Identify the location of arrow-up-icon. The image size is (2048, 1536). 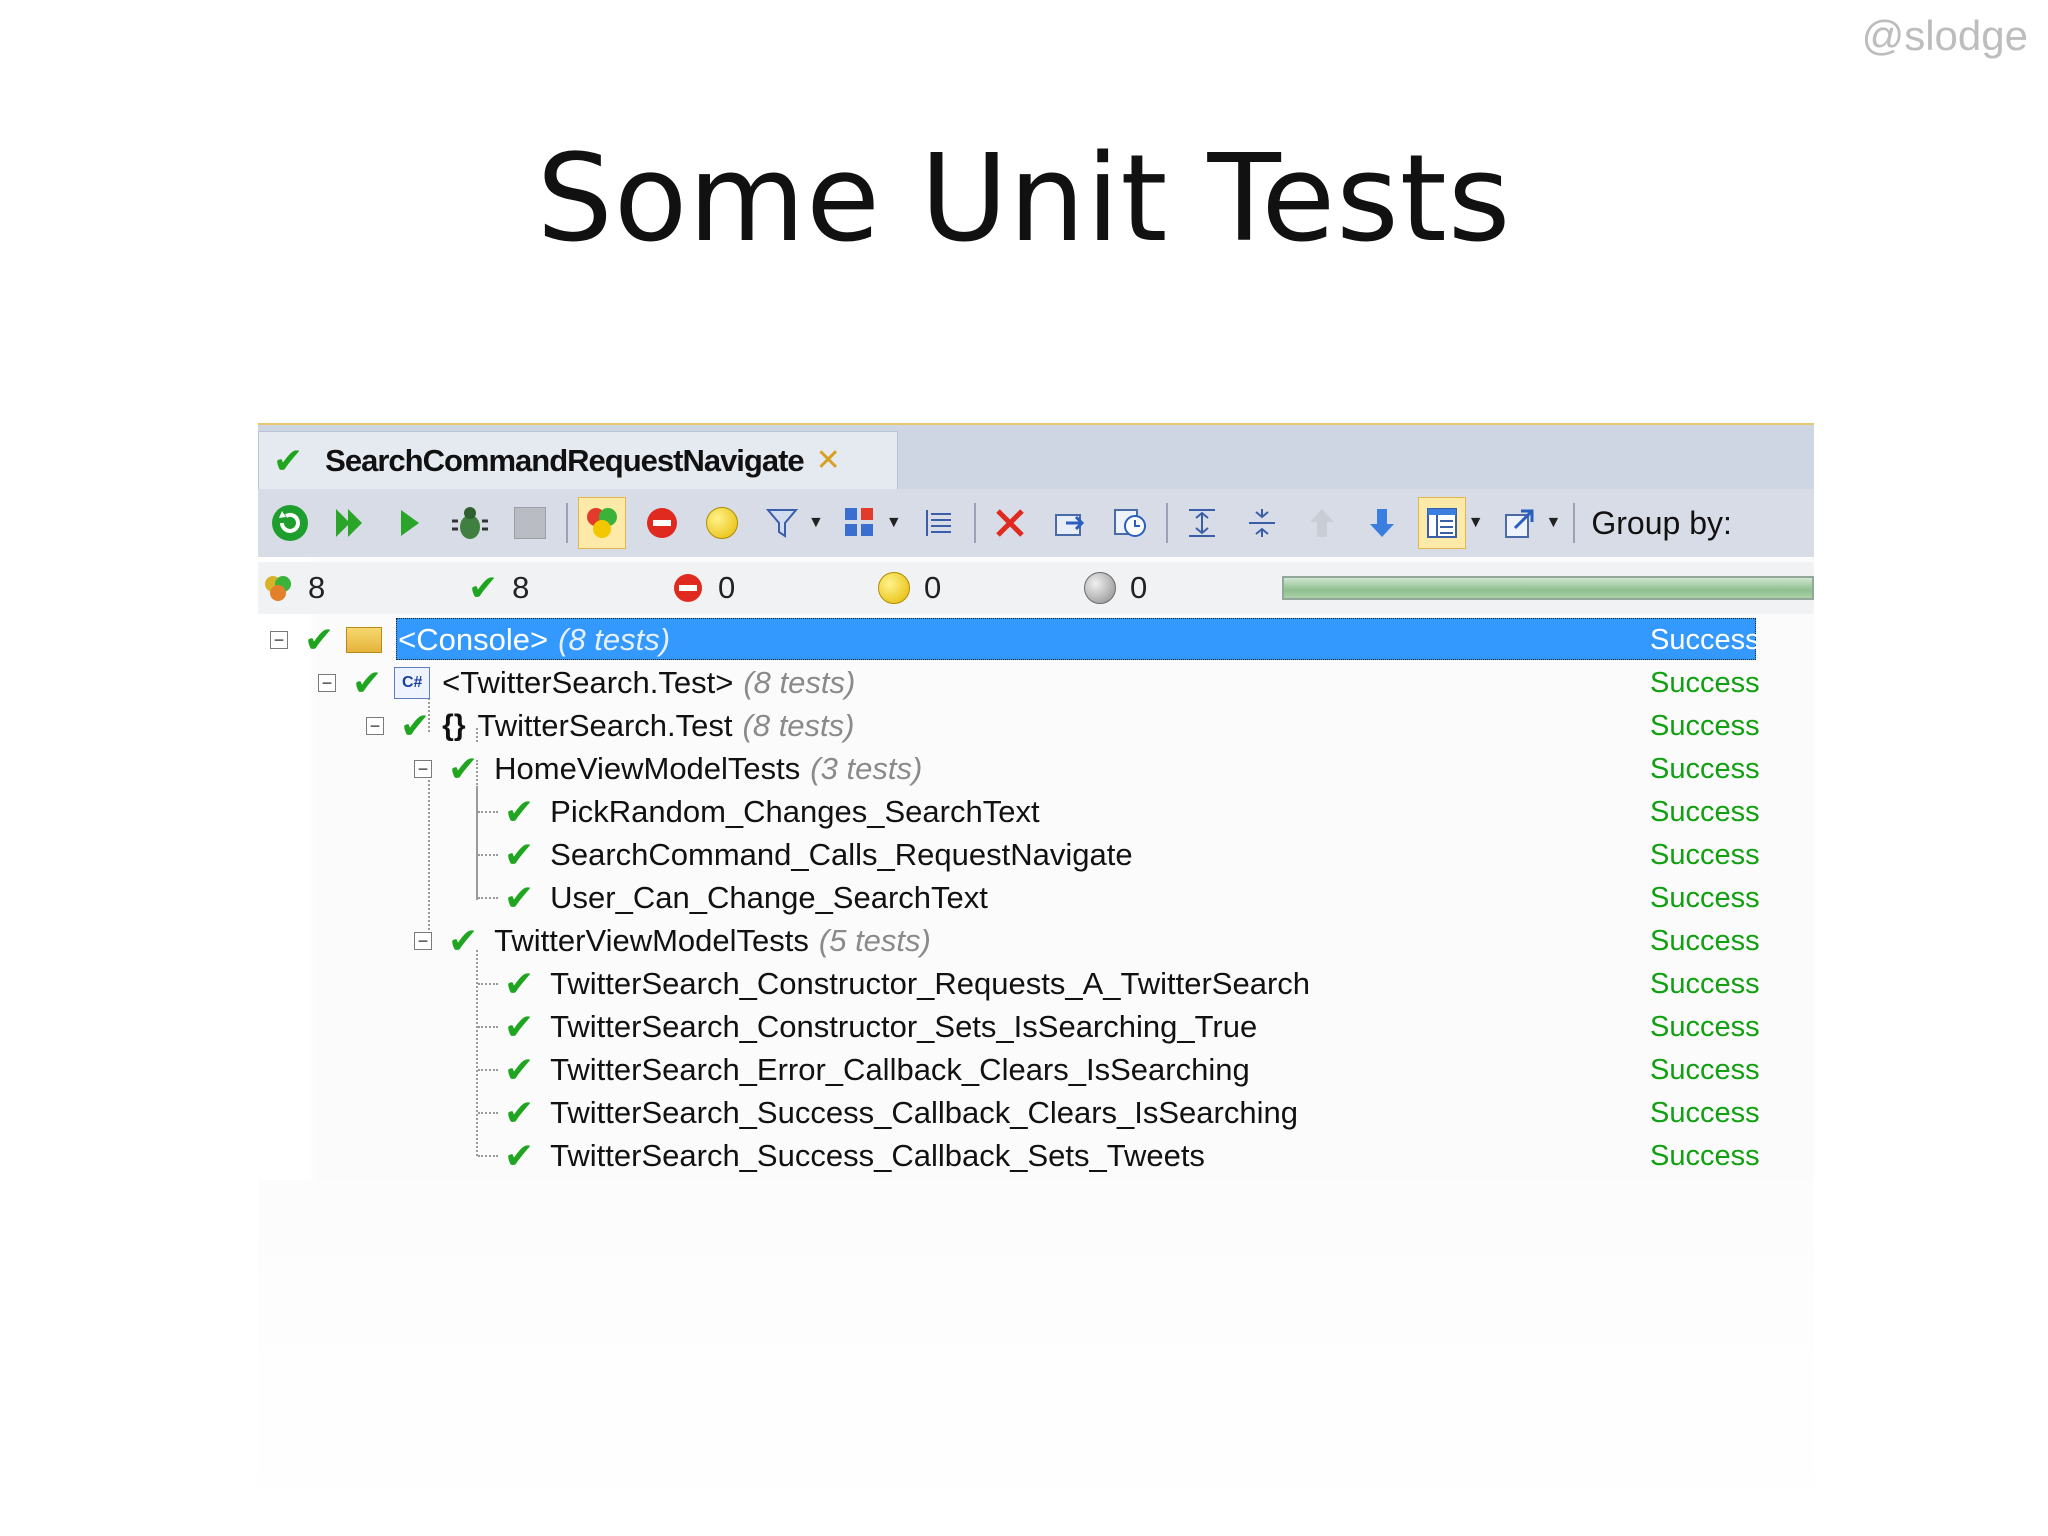
(1321, 523).